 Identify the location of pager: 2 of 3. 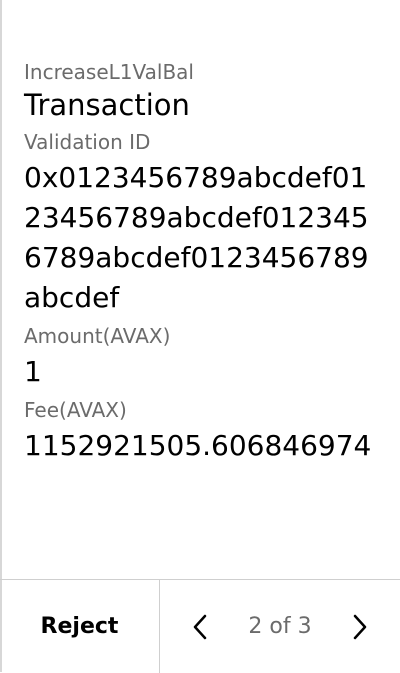
(280, 626).